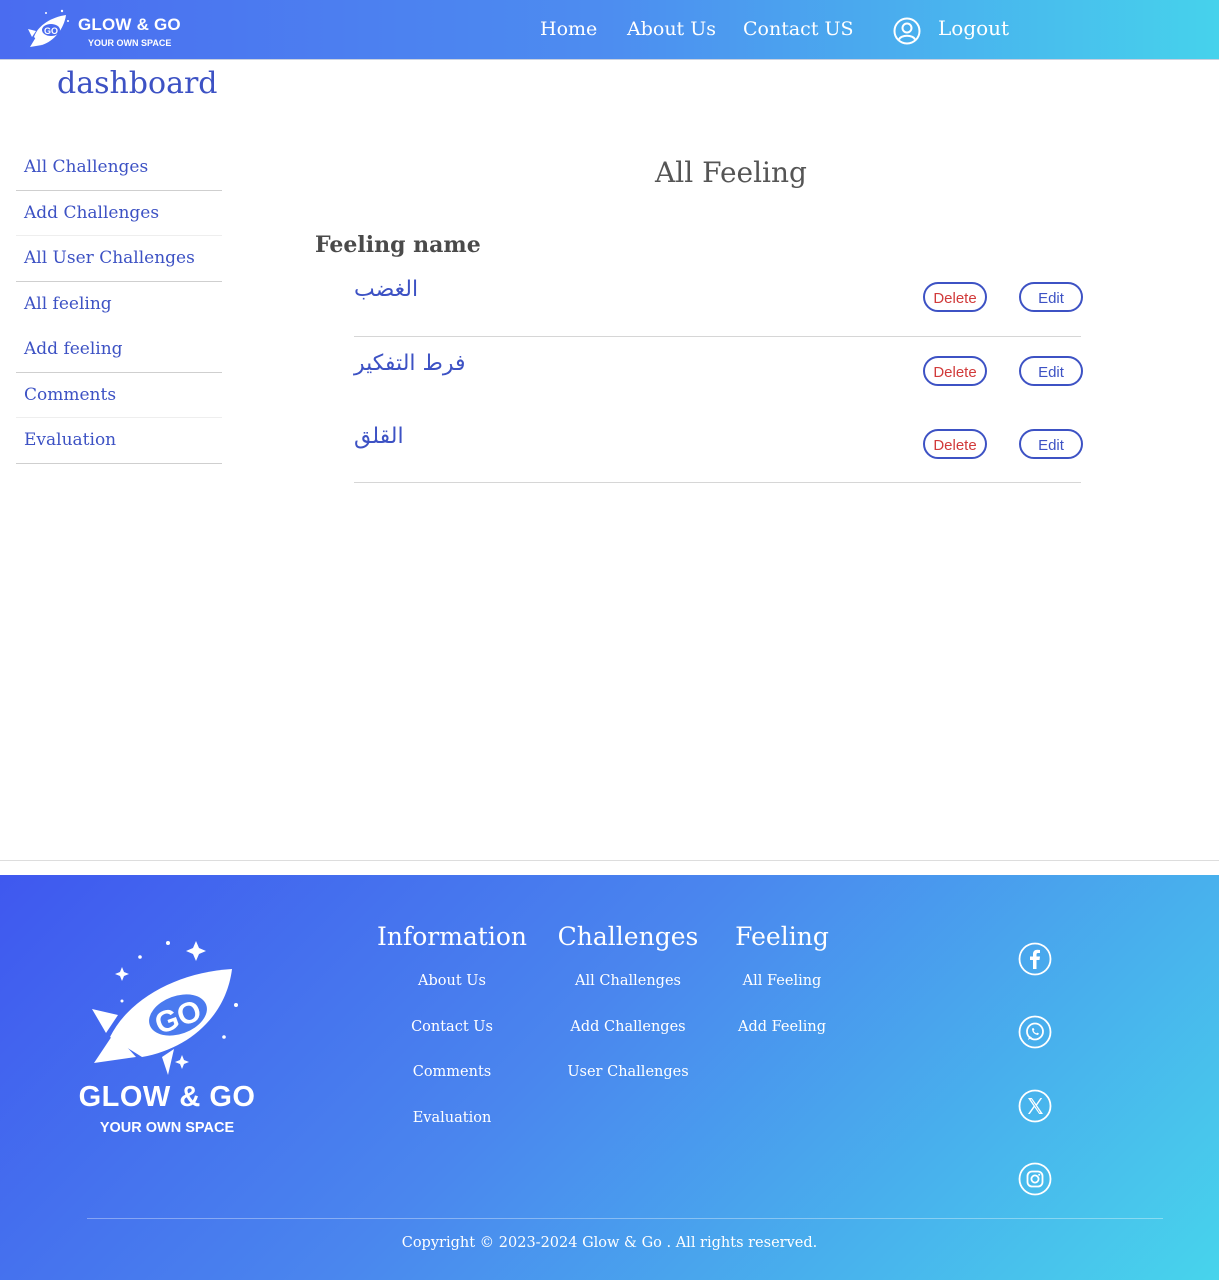  Describe the element at coordinates (1035, 959) in the screenshot. I see `facebook-icon` at that location.